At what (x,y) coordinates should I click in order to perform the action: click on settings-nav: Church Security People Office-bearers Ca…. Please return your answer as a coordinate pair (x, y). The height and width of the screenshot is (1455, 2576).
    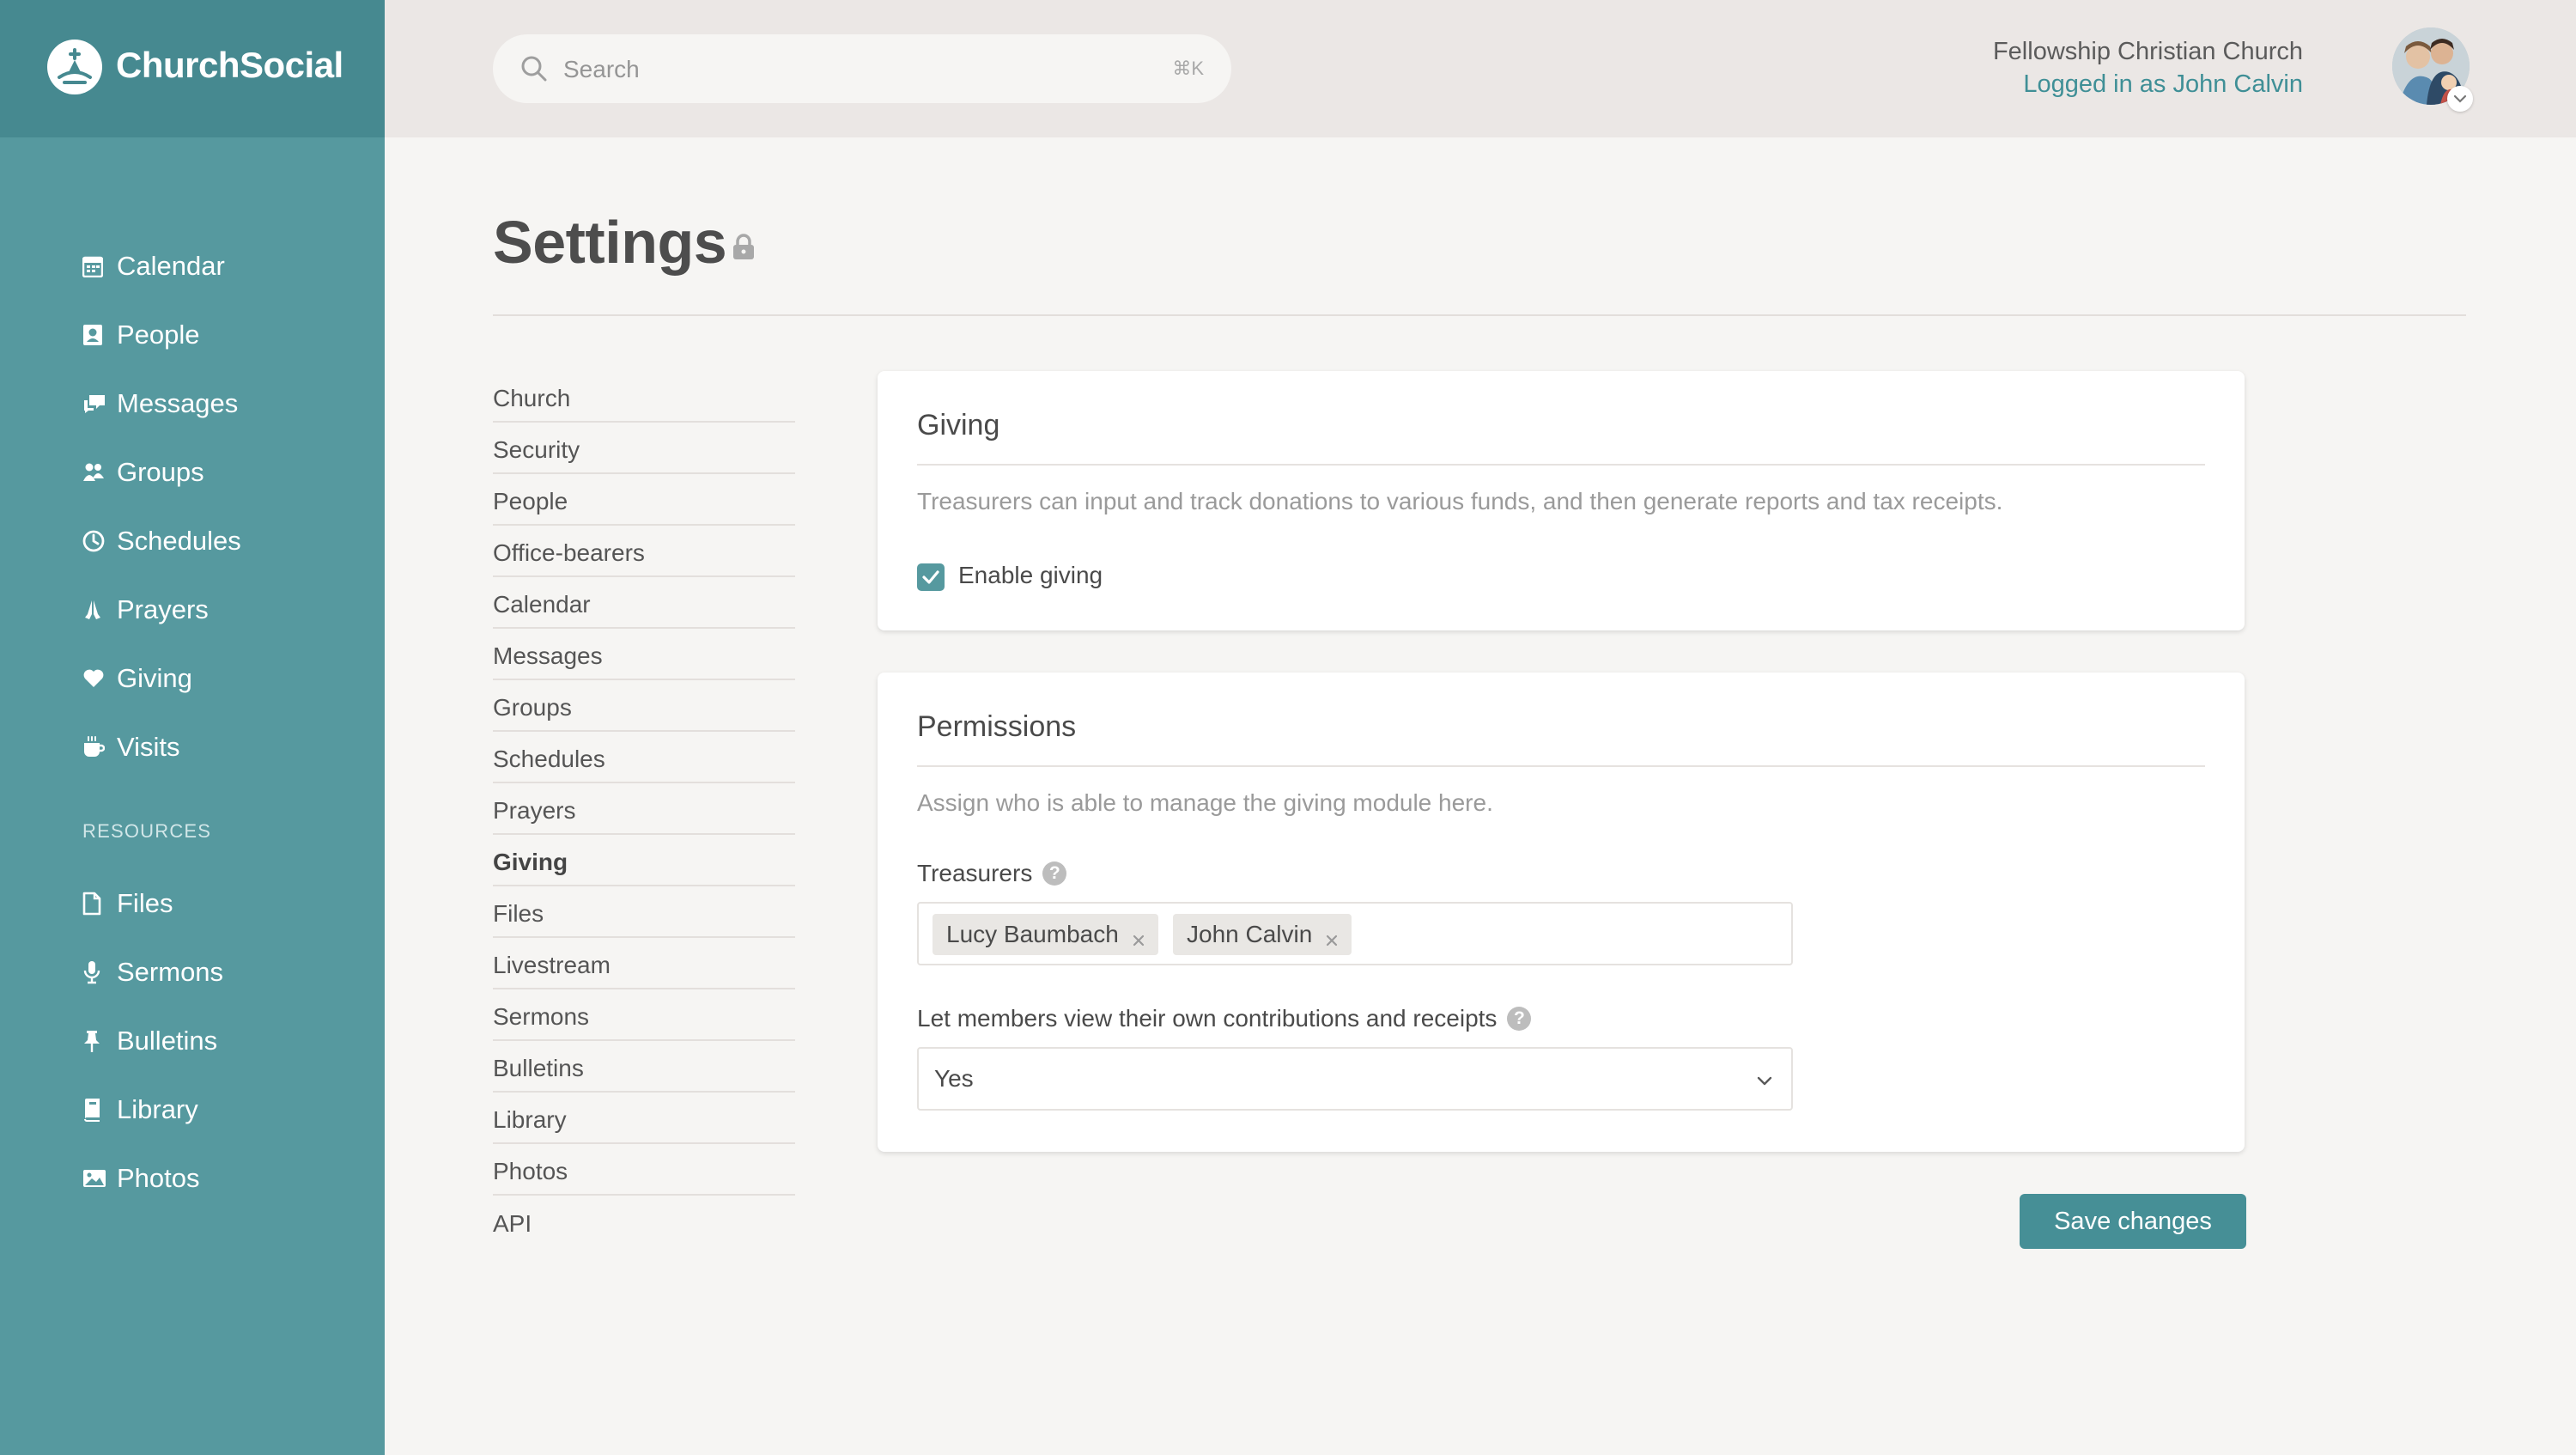
    Looking at the image, I should click on (644, 809).